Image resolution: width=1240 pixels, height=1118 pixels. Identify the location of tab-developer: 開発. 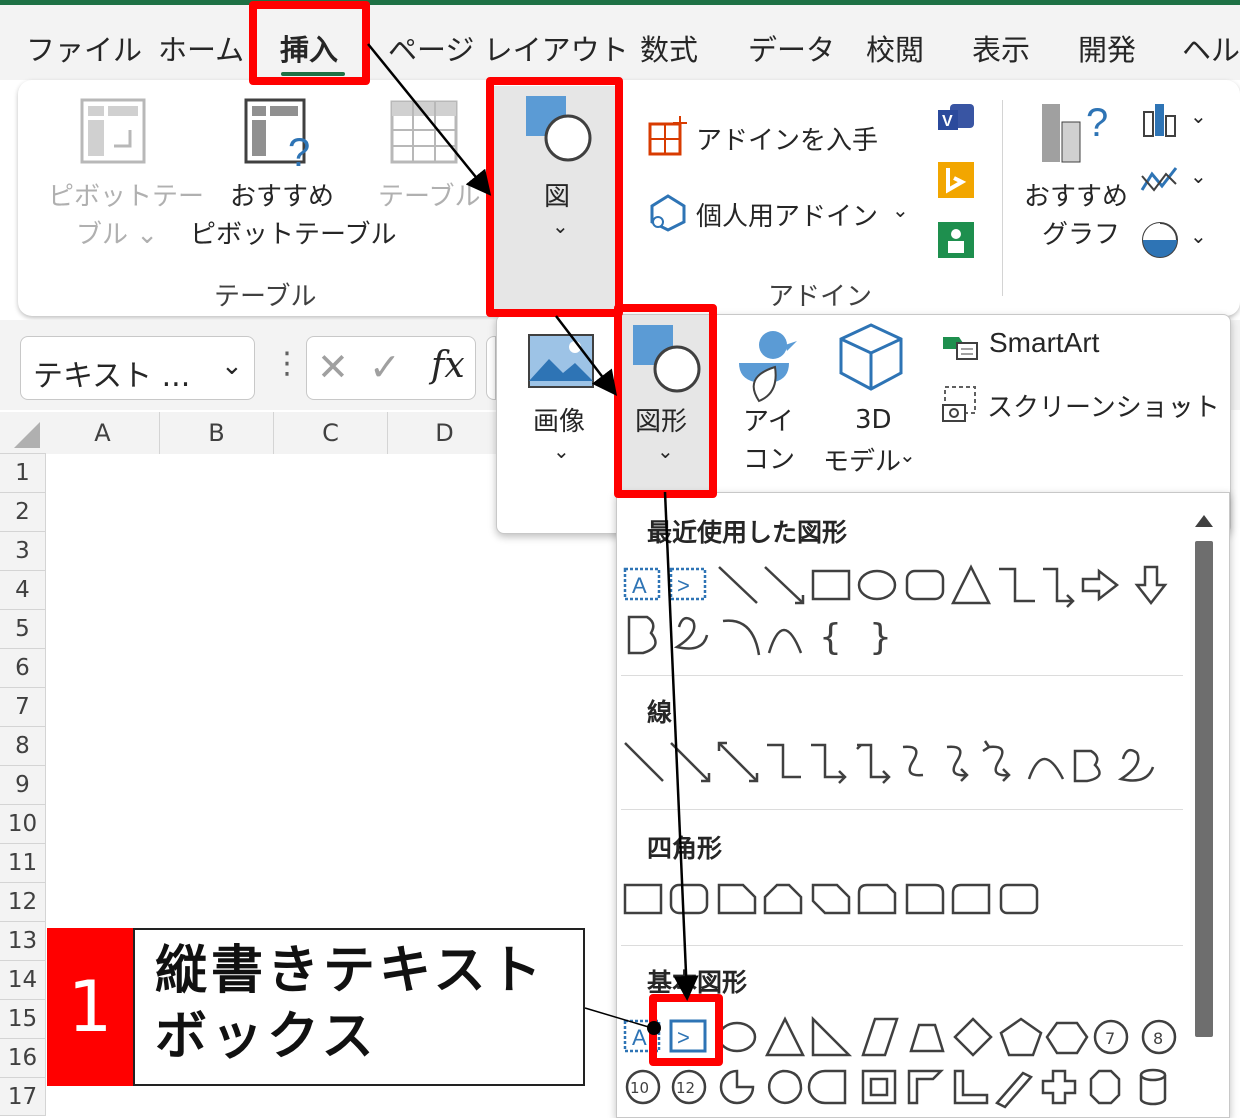
(1107, 48).